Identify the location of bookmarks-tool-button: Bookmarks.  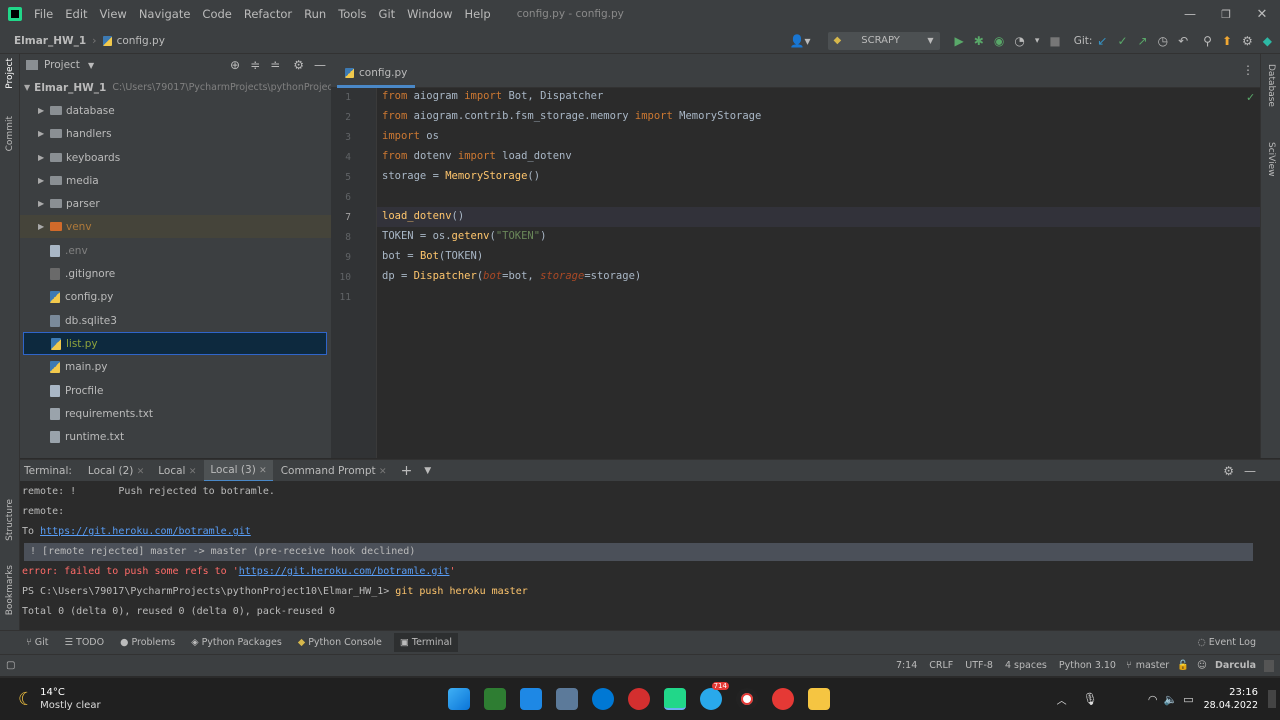
(10, 590).